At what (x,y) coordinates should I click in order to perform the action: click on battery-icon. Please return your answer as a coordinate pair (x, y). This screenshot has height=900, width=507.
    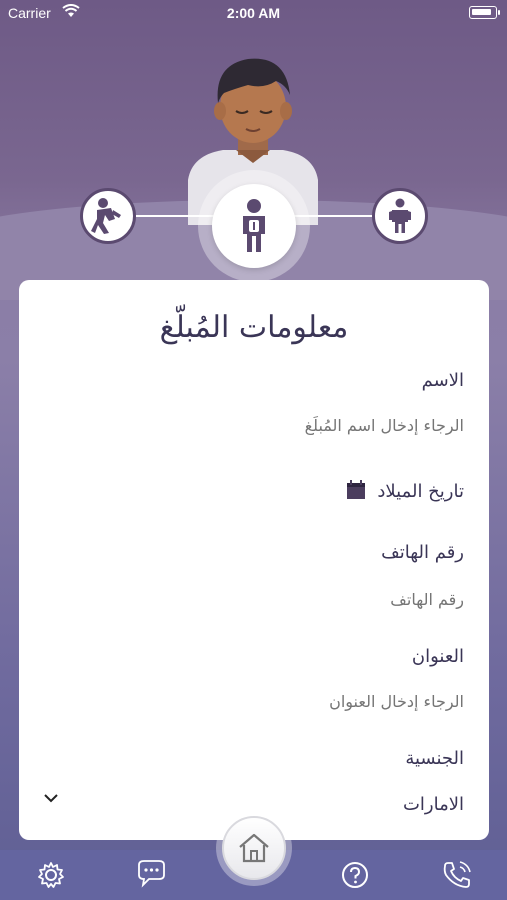
    Looking at the image, I should click on (484, 12).